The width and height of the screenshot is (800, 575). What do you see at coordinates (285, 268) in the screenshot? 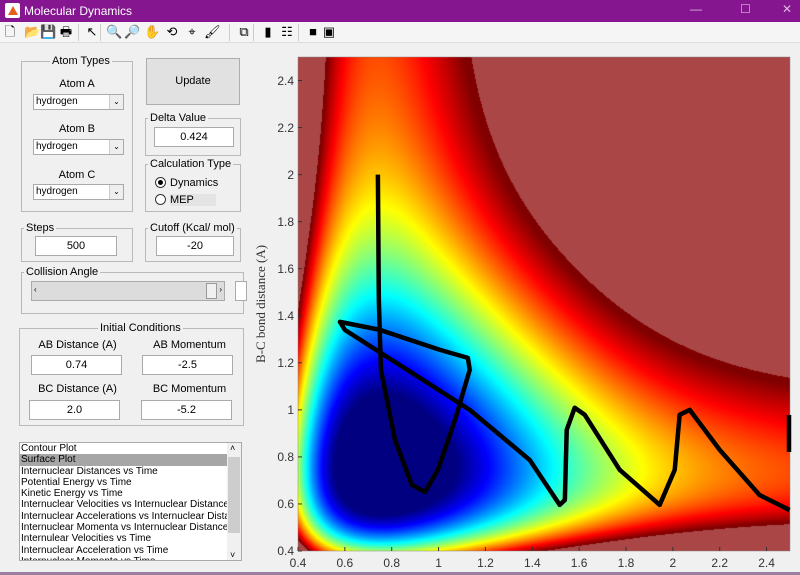
I see `y-tick-label: 1.6` at bounding box center [285, 268].